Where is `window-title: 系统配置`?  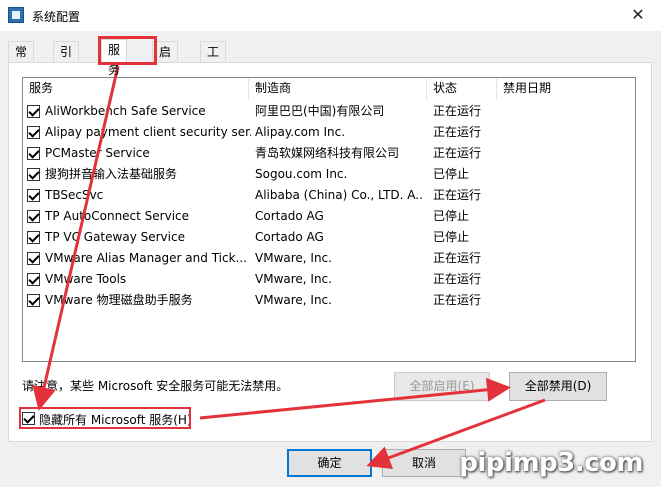
window-title: 系统配置 is located at coordinates (56, 17).